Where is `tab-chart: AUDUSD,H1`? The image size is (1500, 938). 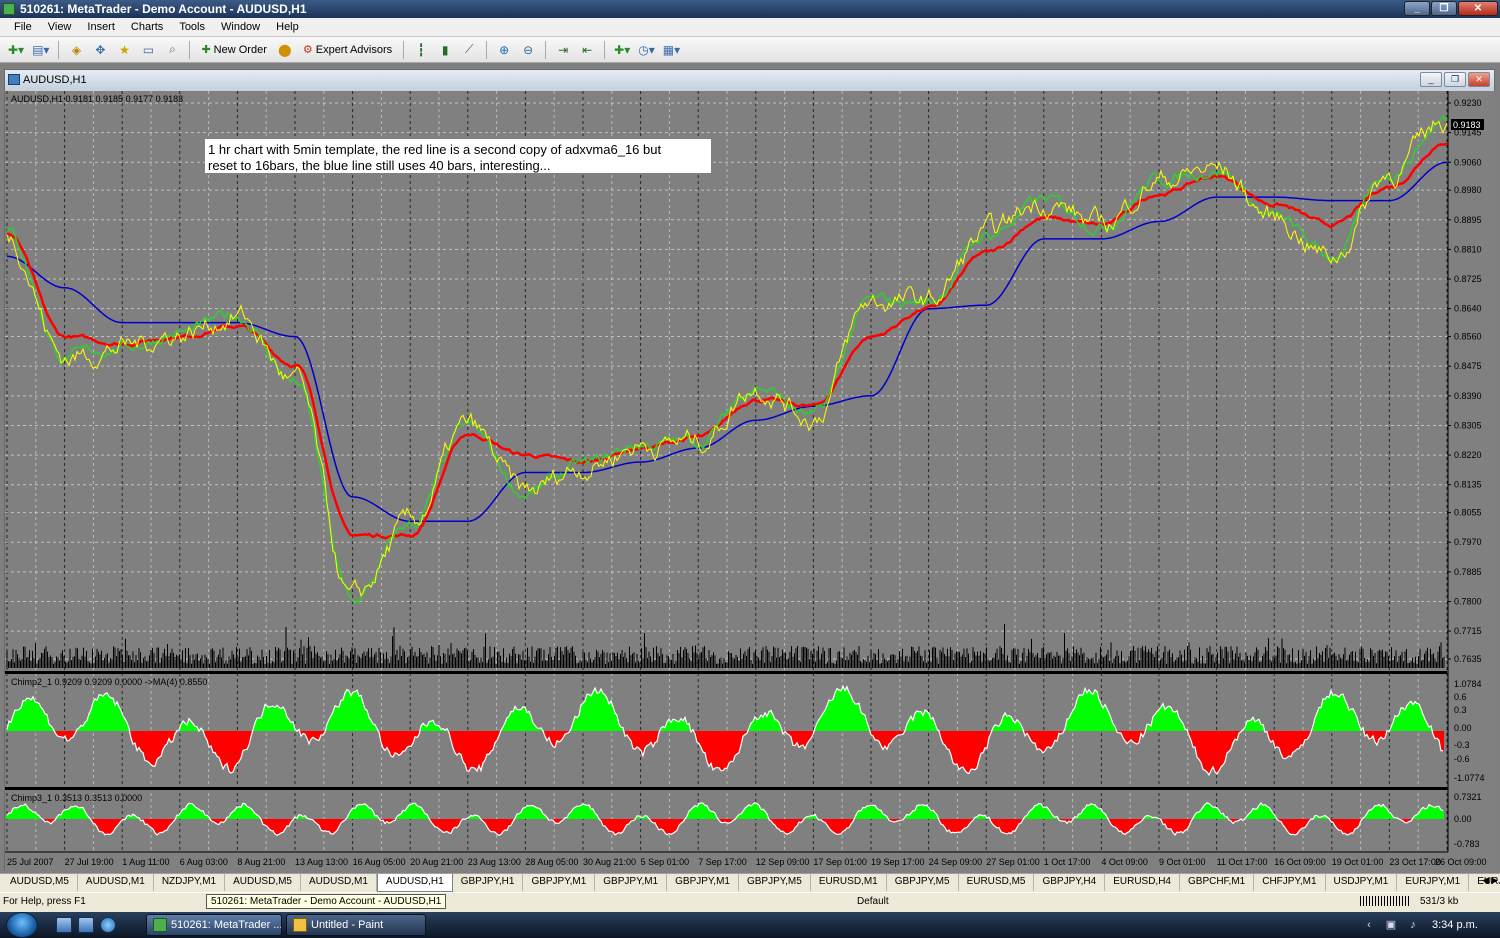 tab-chart: AUDUSD,H1 is located at coordinates (414, 883).